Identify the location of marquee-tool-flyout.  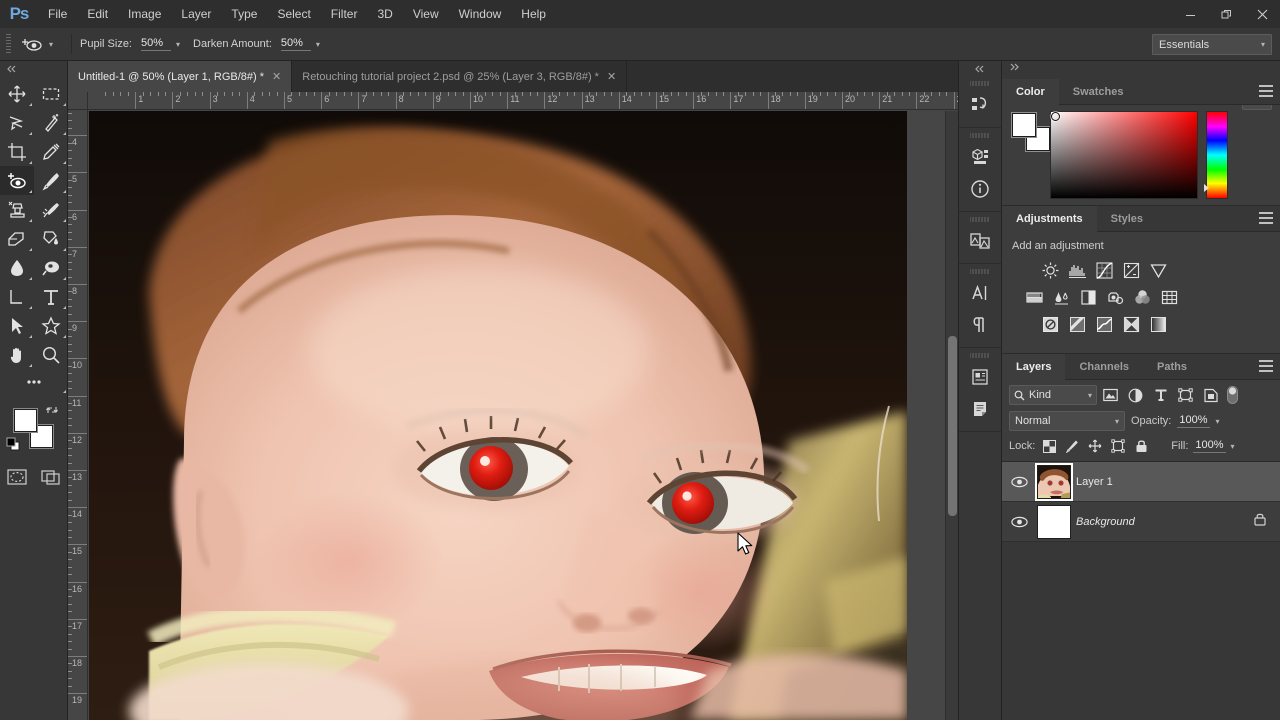
(64, 104).